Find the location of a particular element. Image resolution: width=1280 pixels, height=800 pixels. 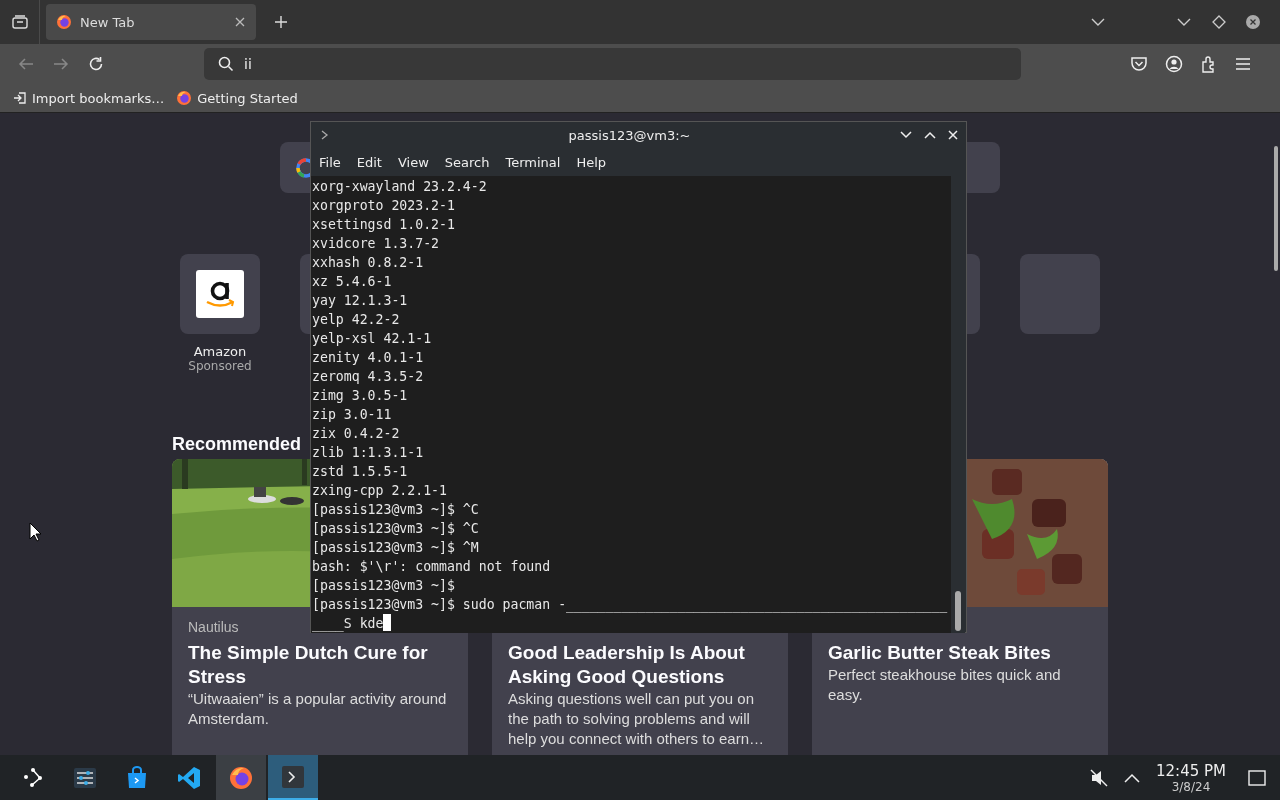

terminal-line: xorg-xwayland 23.2.4-2 is located at coordinates (399, 186).